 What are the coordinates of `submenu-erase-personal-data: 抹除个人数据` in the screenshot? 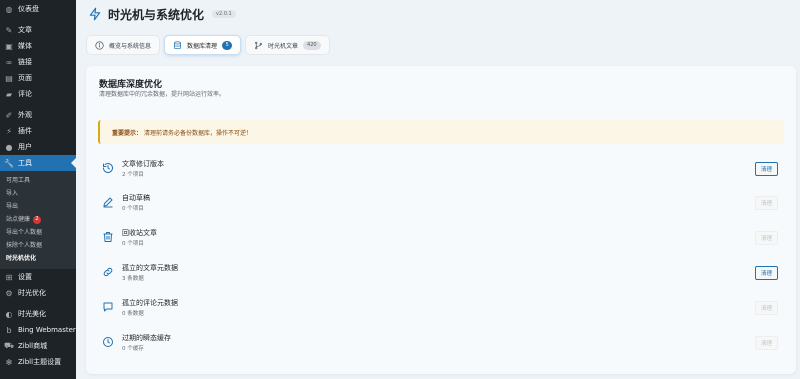 It's located at (38, 245).